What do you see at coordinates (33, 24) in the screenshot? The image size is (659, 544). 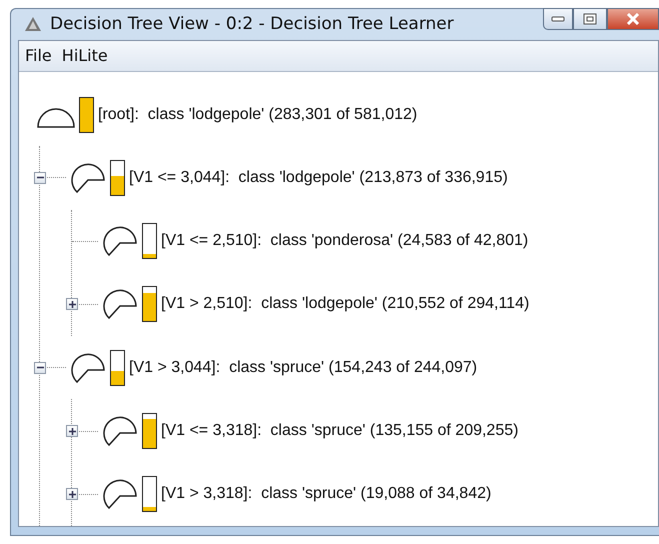 I see `triangle-icon` at bounding box center [33, 24].